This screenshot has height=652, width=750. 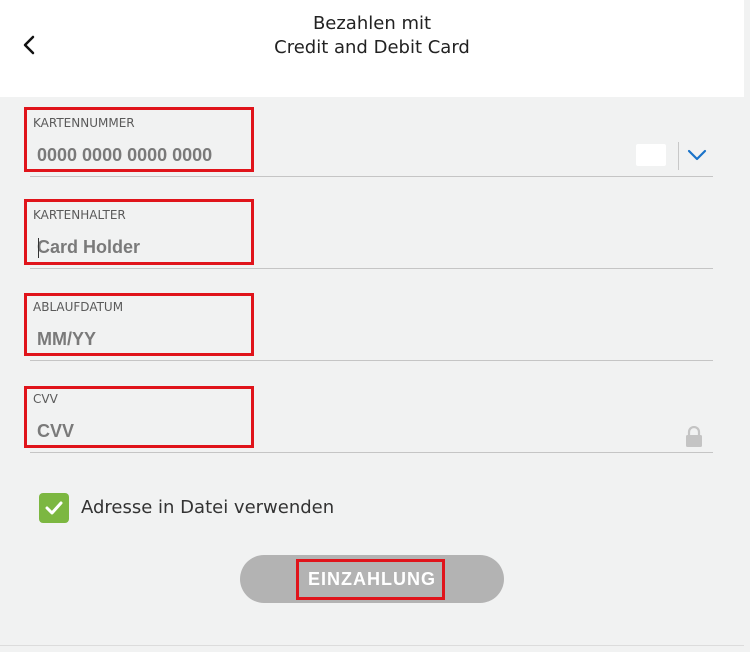 I want to click on card-number-input: 0000 0000 0000 0000, so click(x=124, y=155).